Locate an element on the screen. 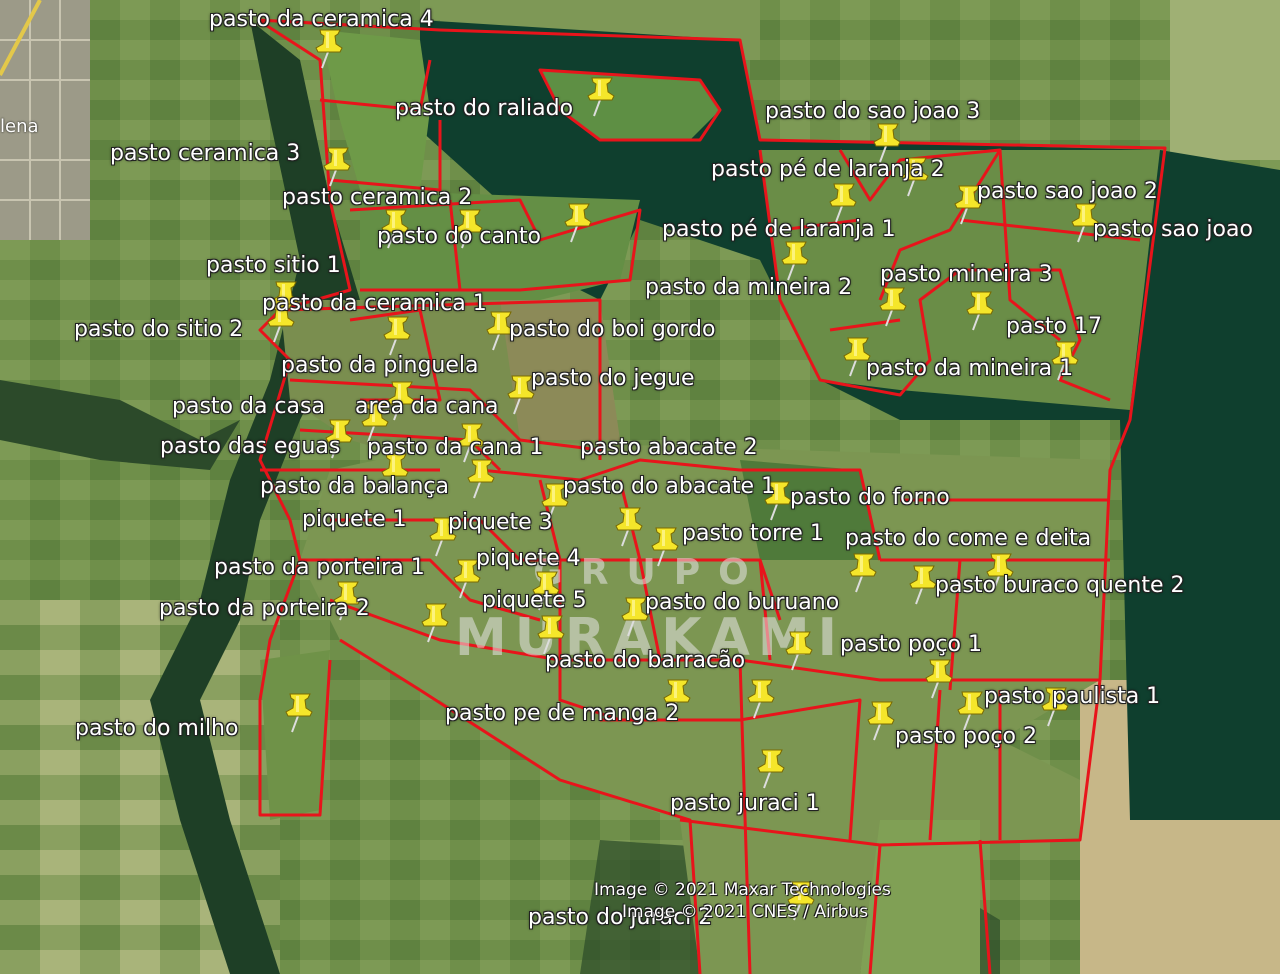 Image resolution: width=1280 pixels, height=974 pixels. placemark-label: pasto pé de laranja 2 is located at coordinates (828, 170).